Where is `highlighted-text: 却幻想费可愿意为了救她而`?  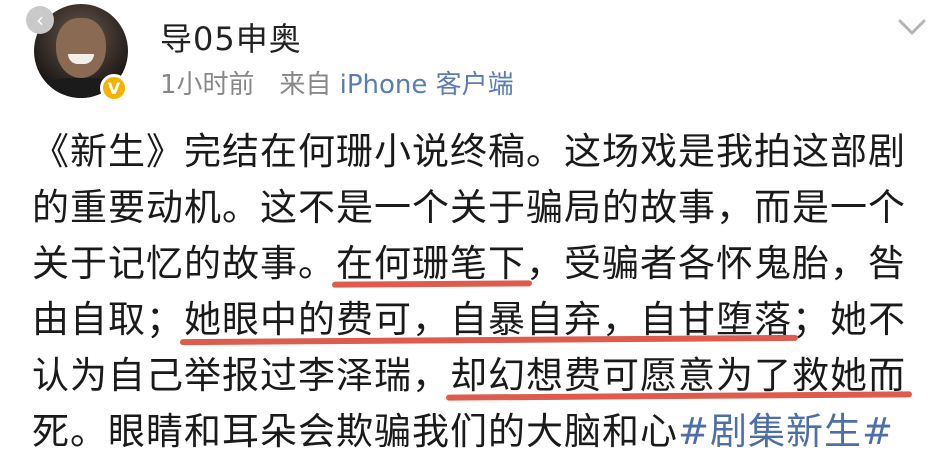 highlighted-text: 却幻想费可愿意为了救她而 is located at coordinates (678, 375).